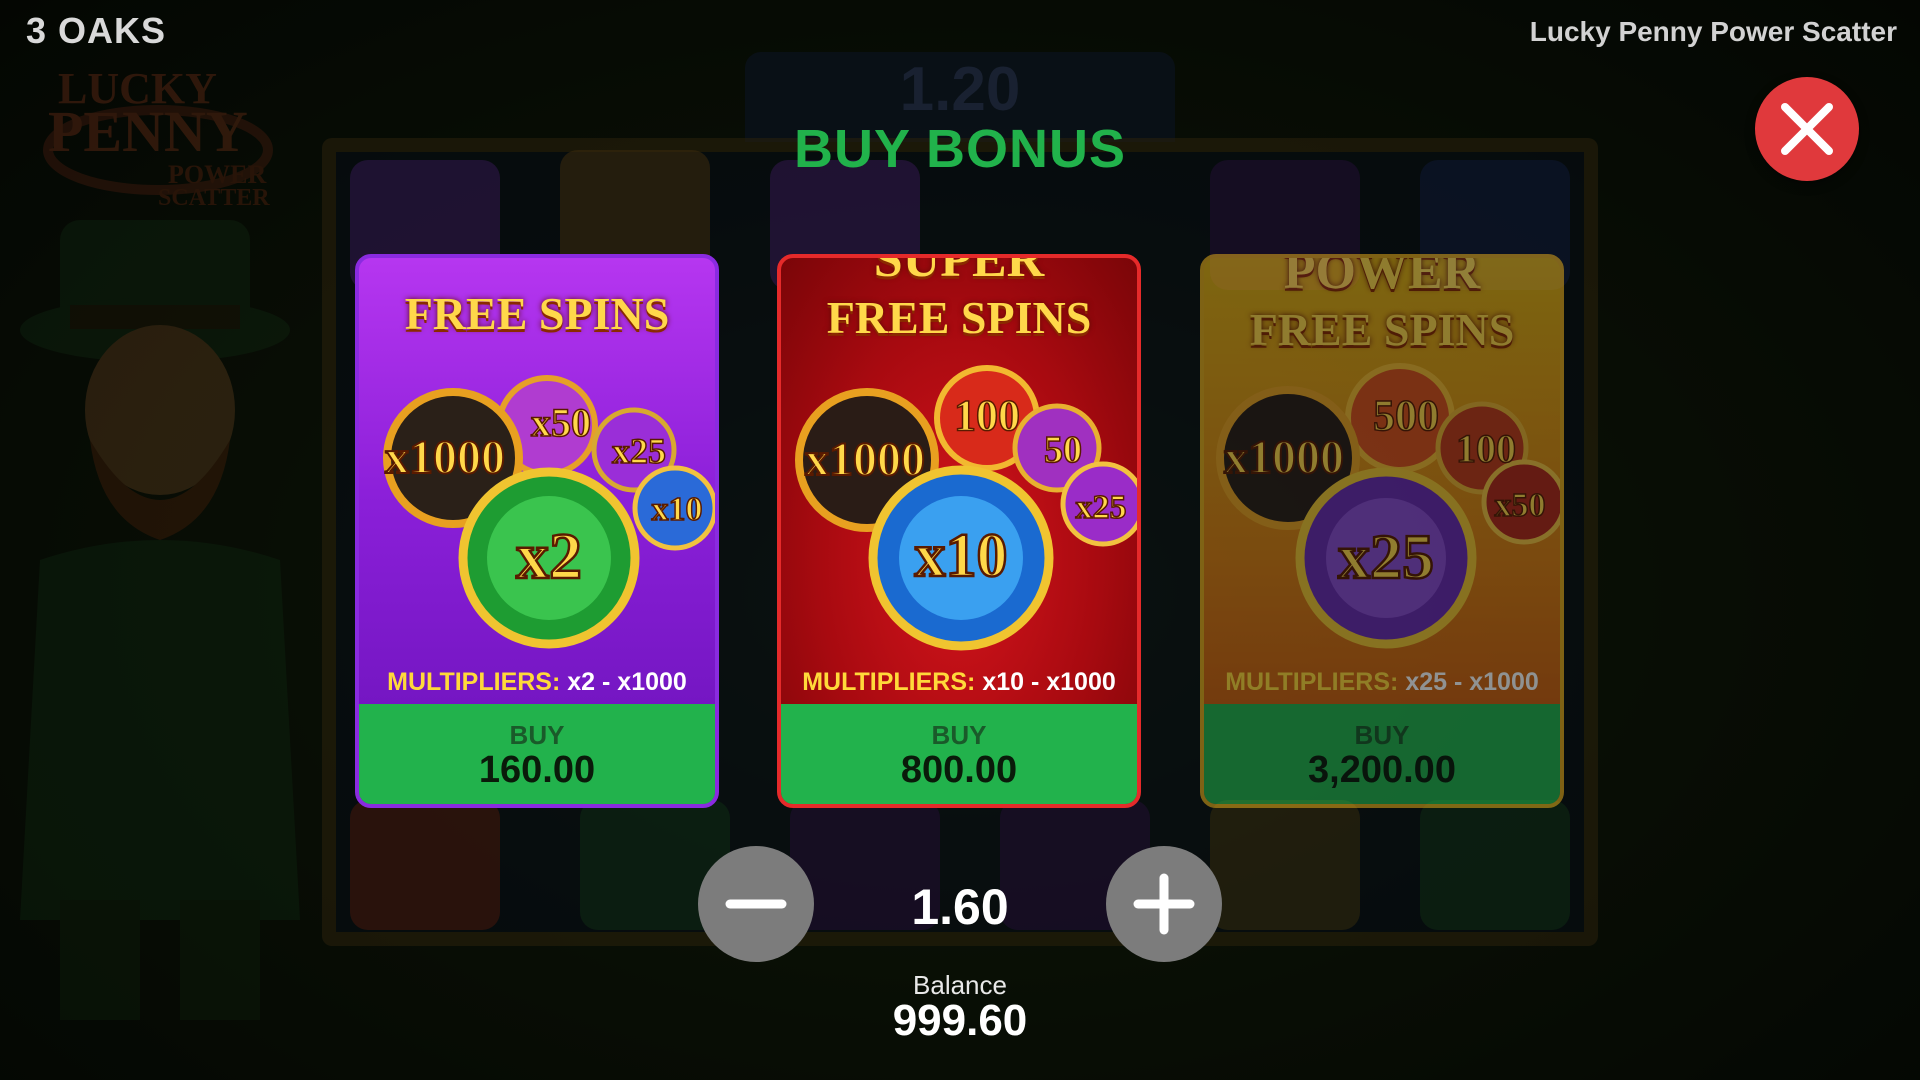 Image resolution: width=1920 pixels, height=1080 pixels. What do you see at coordinates (549, 556) in the screenshot?
I see `coin-label: x2` at bounding box center [549, 556].